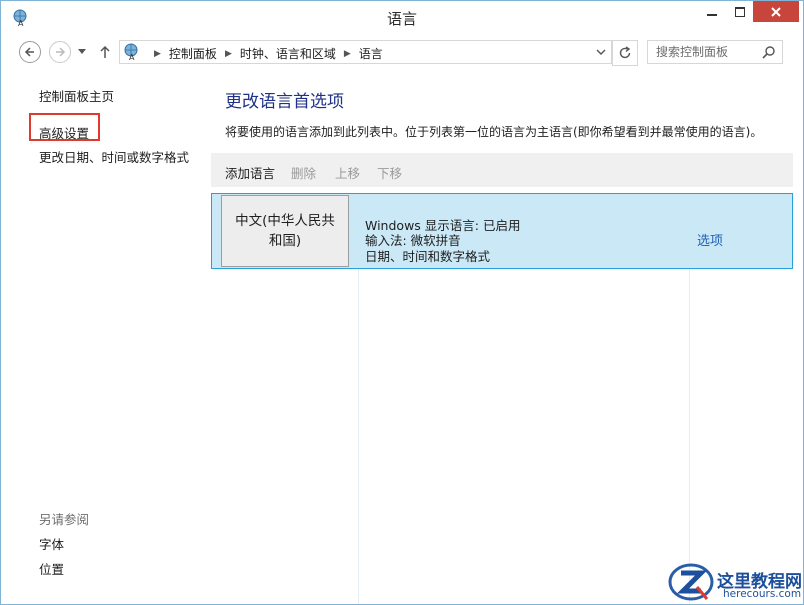 Image resolution: width=804 pixels, height=605 pixels. I want to click on search-input, so click(707, 52).